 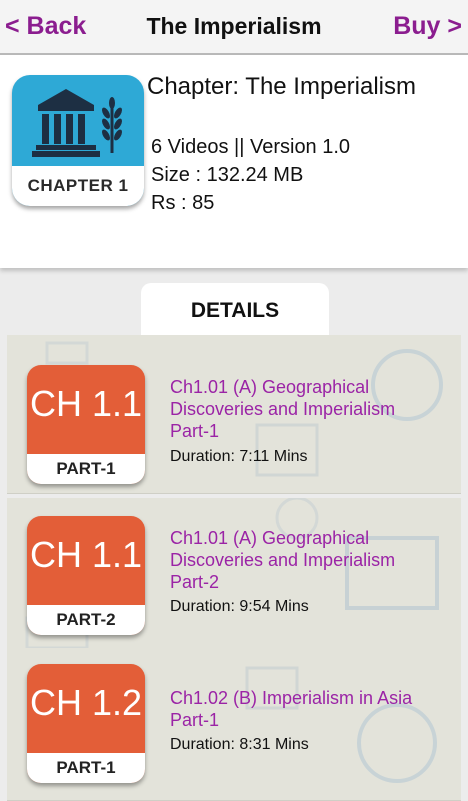 I want to click on chapter-badge: CH 1.2 PART-1, so click(x=86, y=723).